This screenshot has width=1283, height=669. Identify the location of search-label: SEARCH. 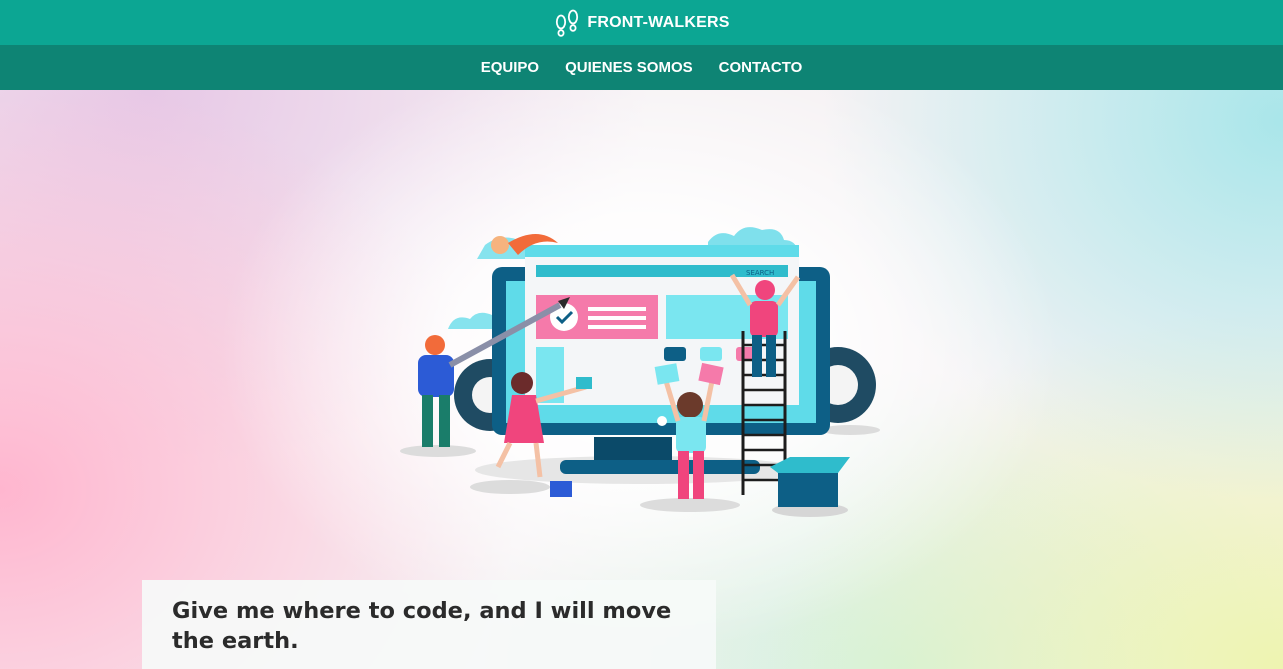
(760, 273).